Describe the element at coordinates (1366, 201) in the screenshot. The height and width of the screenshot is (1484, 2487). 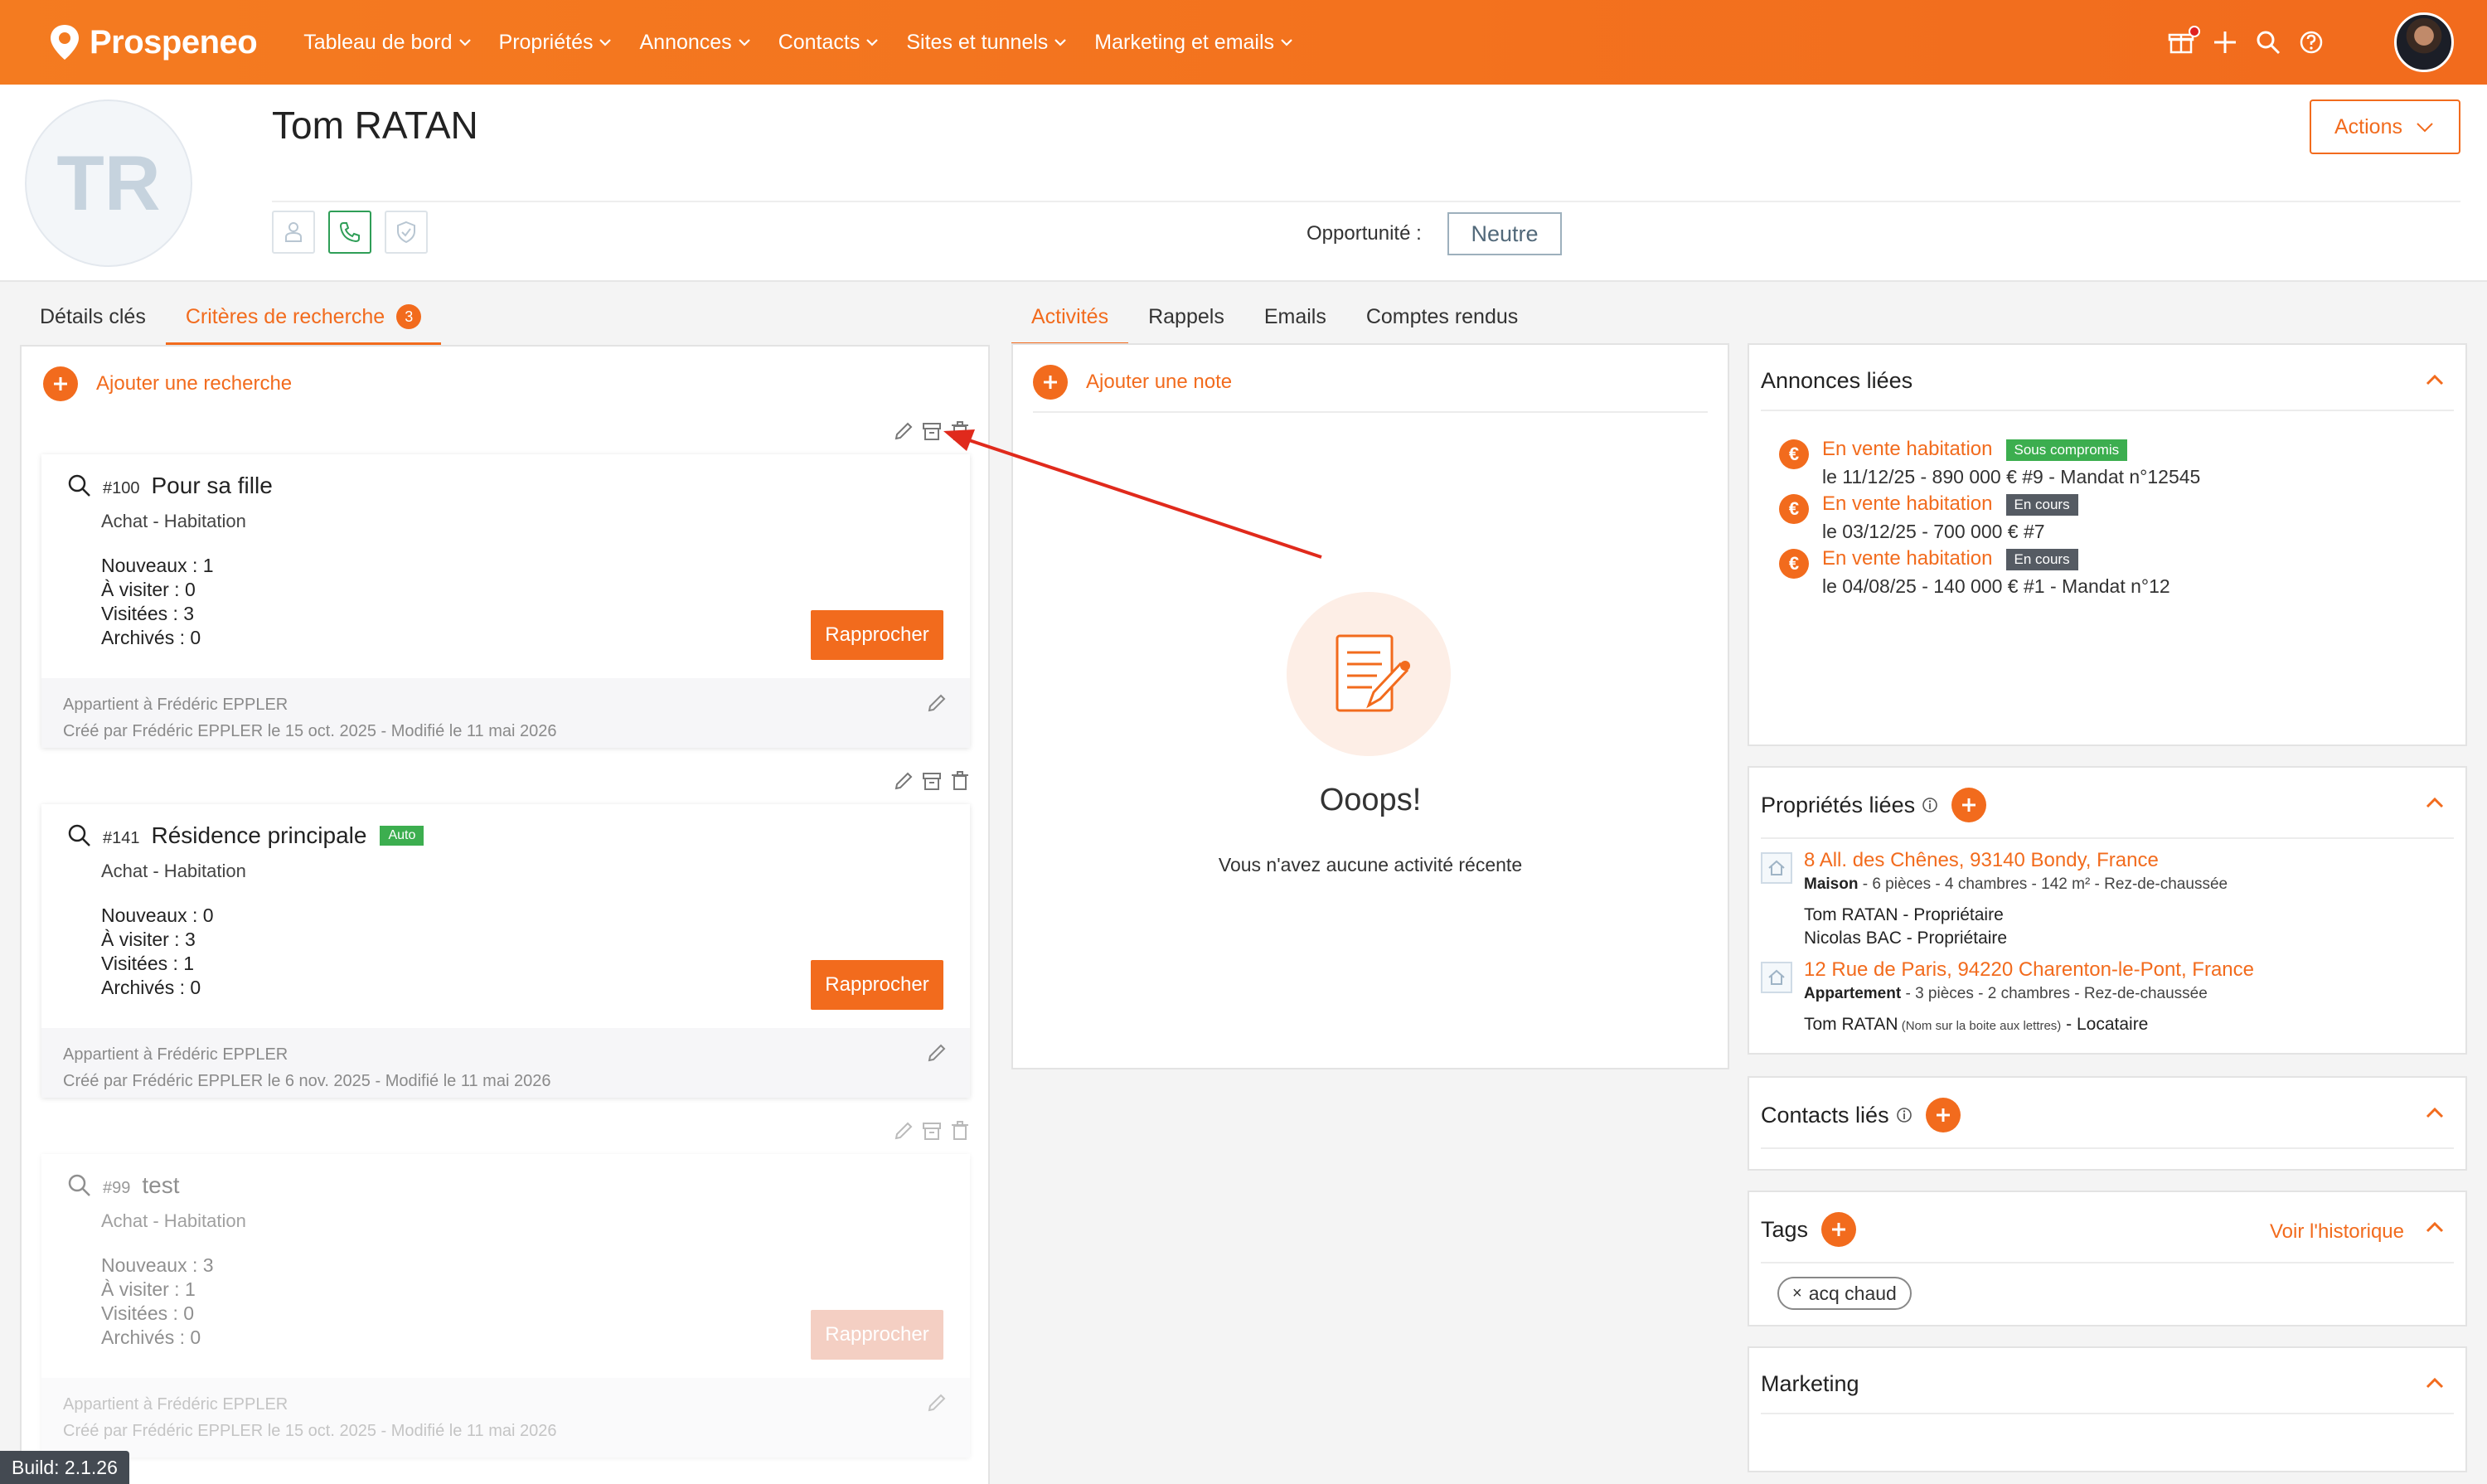
I see `header-divider` at that location.